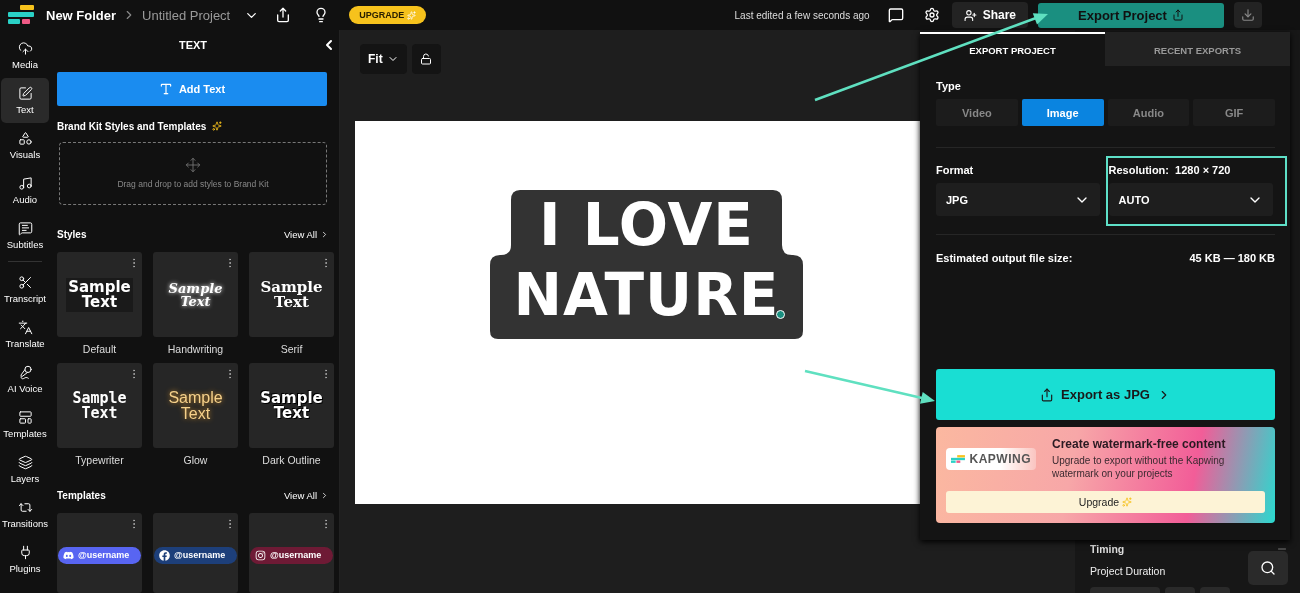  Describe the element at coordinates (22, 15) in the screenshot. I see `logo-icon` at that location.